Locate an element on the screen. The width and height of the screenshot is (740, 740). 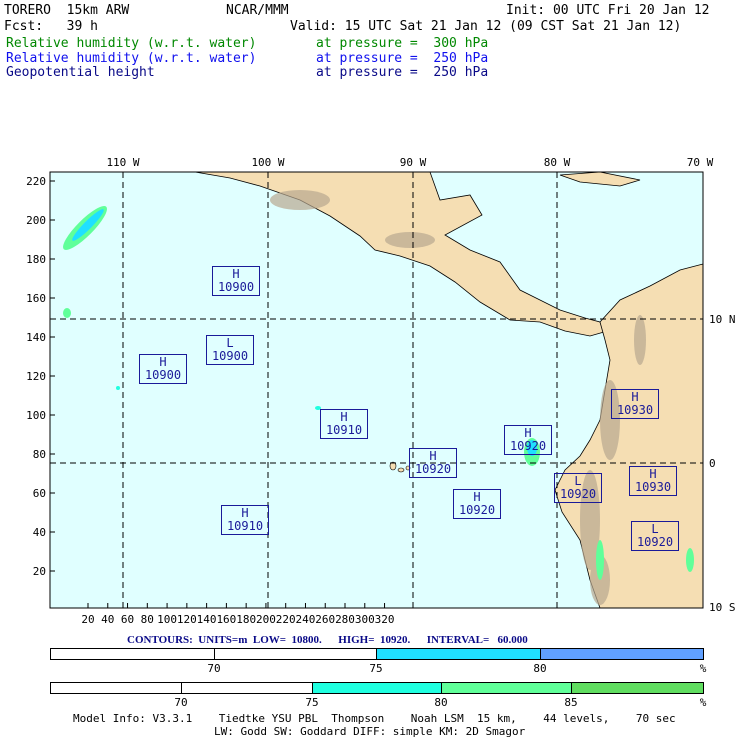
y-tick-label: 80 is located at coordinates (39, 454).